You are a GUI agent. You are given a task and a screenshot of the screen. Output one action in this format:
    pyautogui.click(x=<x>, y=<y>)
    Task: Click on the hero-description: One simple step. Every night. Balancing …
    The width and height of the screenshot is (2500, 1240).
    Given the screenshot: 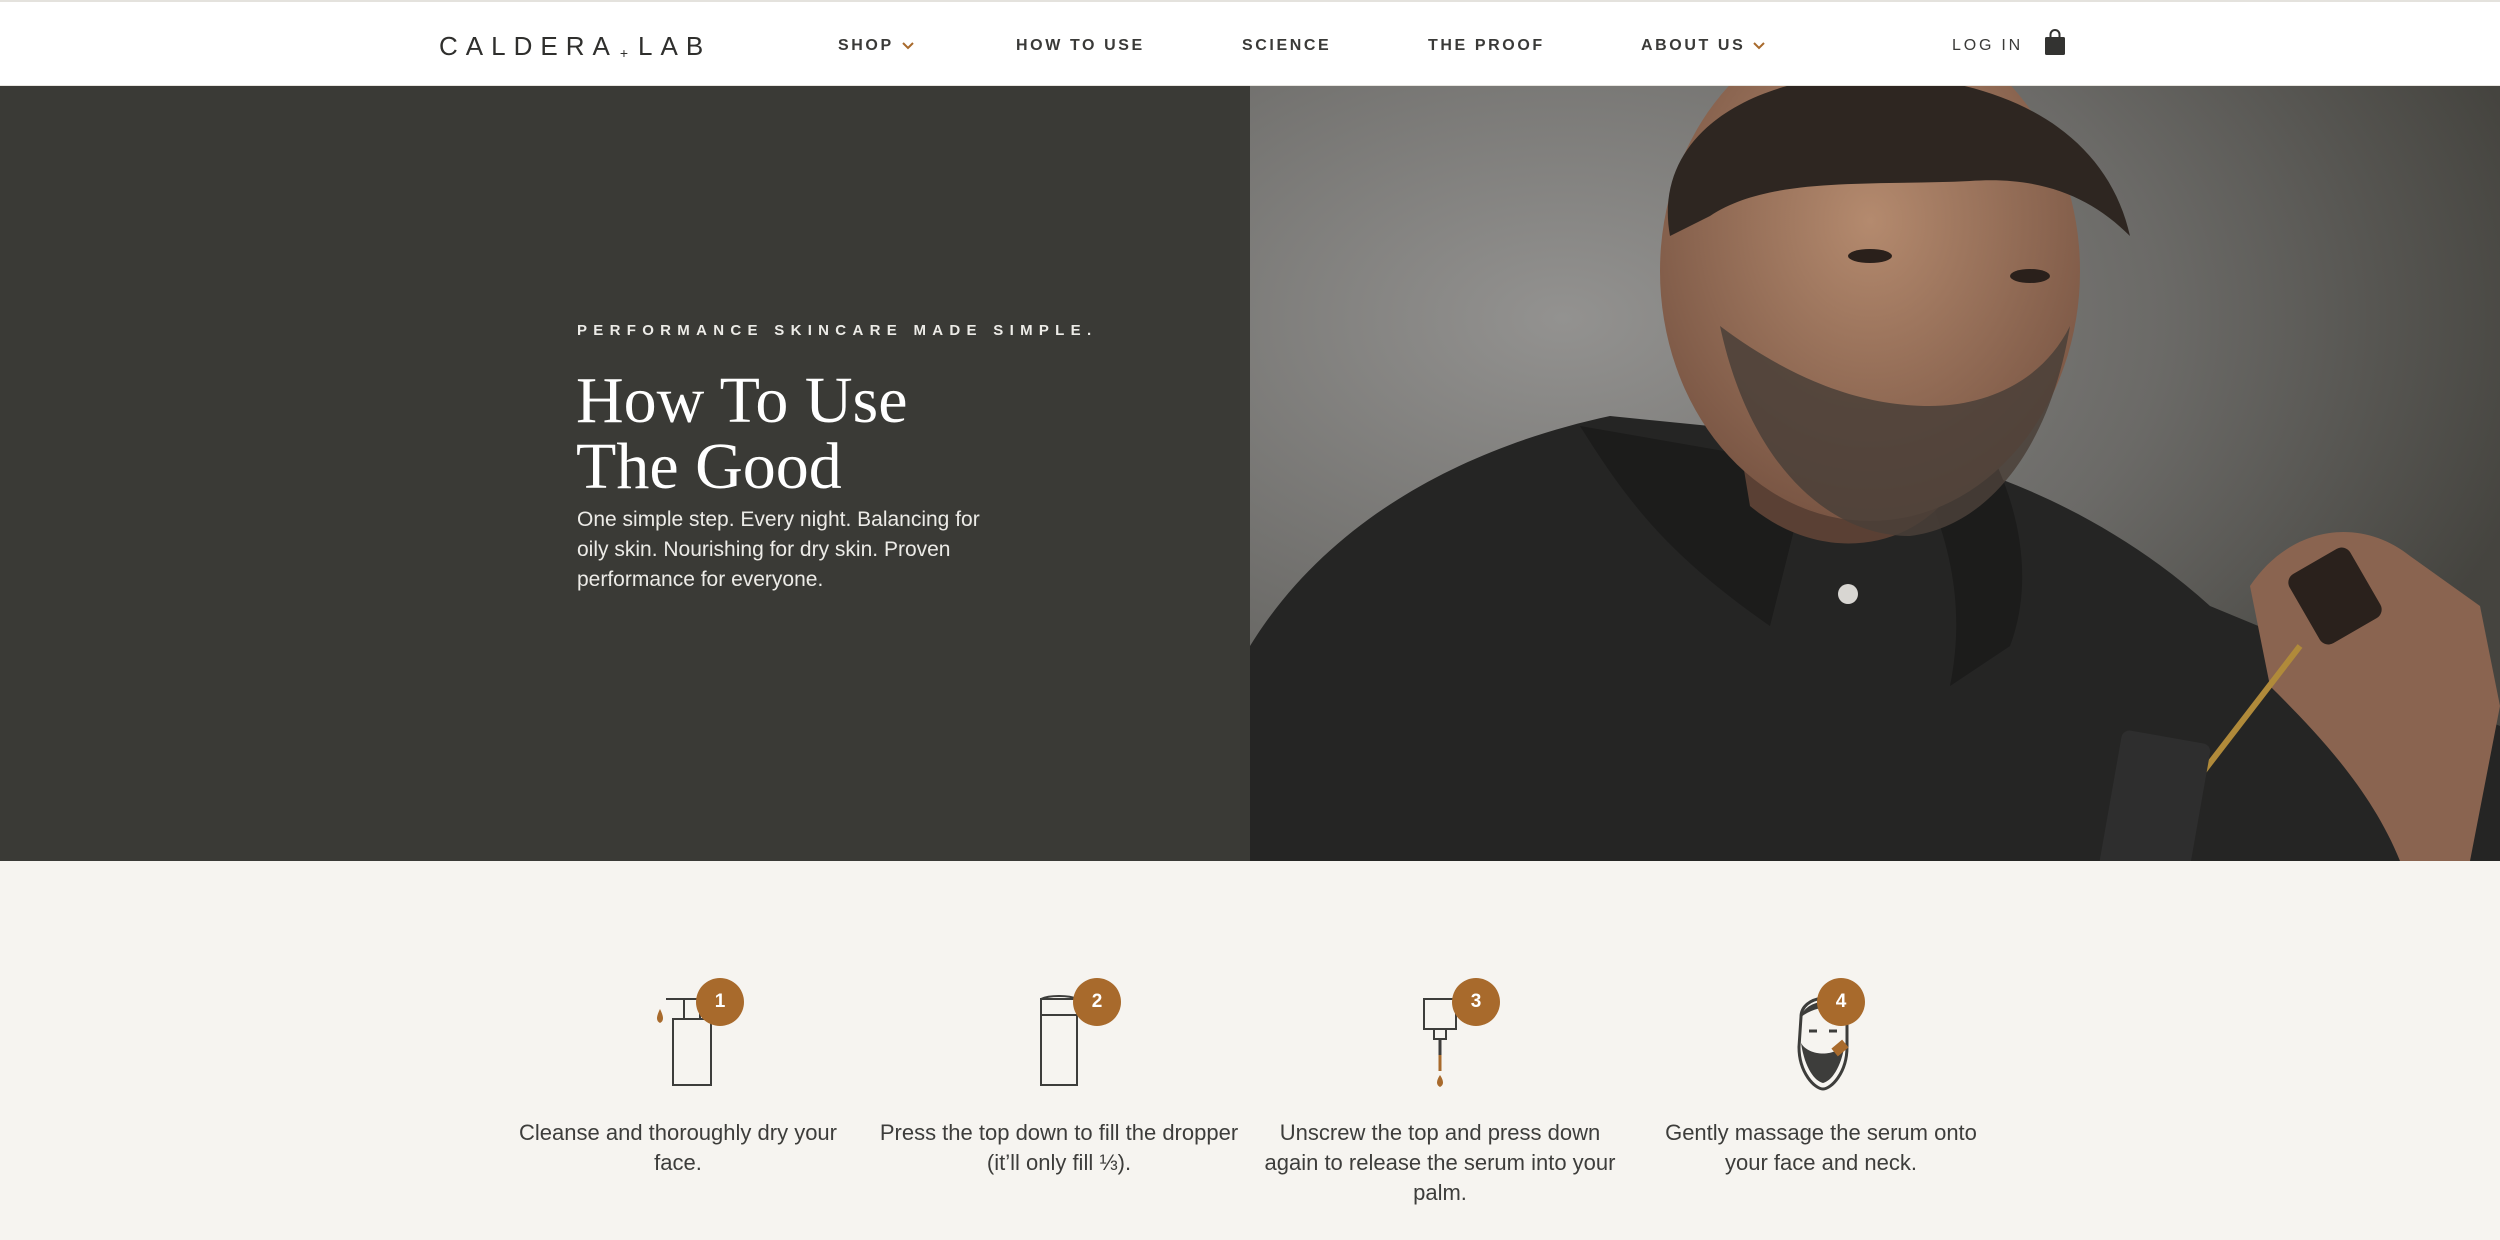 What is the action you would take?
    pyautogui.click(x=778, y=549)
    